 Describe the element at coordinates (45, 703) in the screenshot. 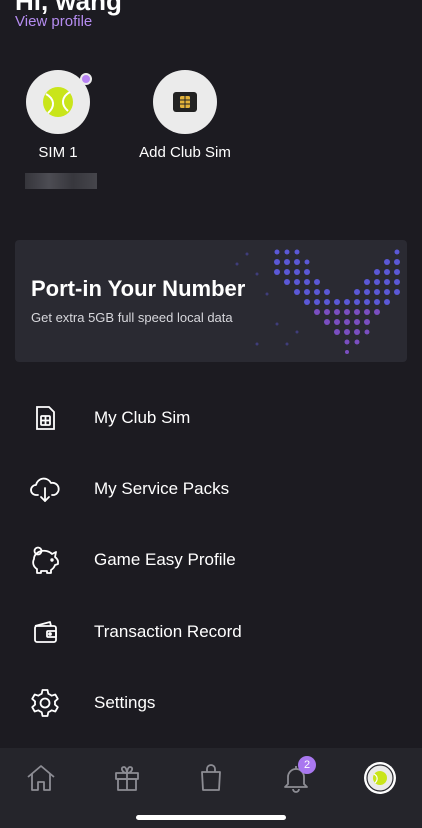

I see `gear-icon` at that location.